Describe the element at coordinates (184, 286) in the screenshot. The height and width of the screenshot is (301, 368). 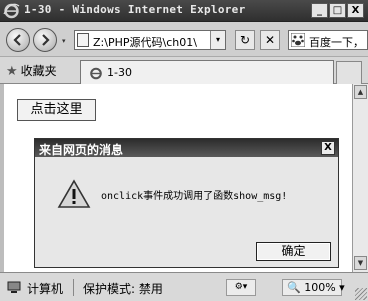
I see `status-bar: 计算机 保护模式: 禁用 ⚙▾ 🔍 100% ▾` at that location.